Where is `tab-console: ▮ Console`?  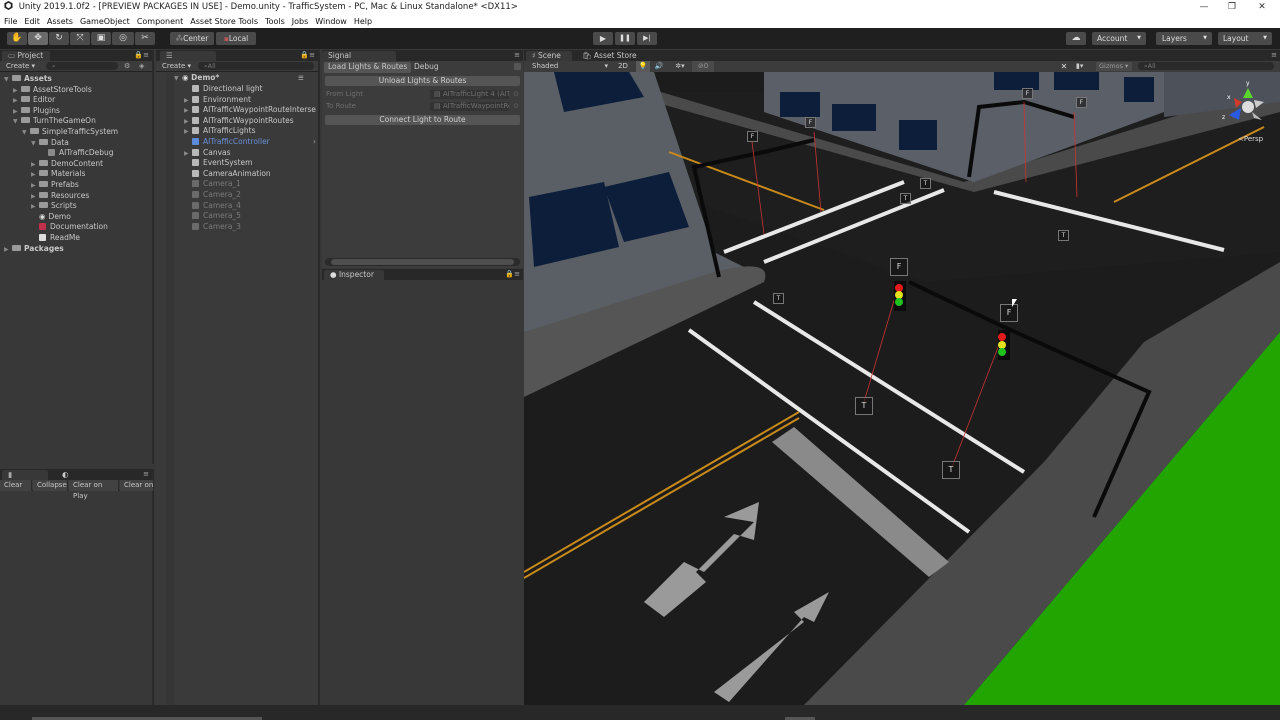 tab-console: ▮ Console is located at coordinates (25, 479).